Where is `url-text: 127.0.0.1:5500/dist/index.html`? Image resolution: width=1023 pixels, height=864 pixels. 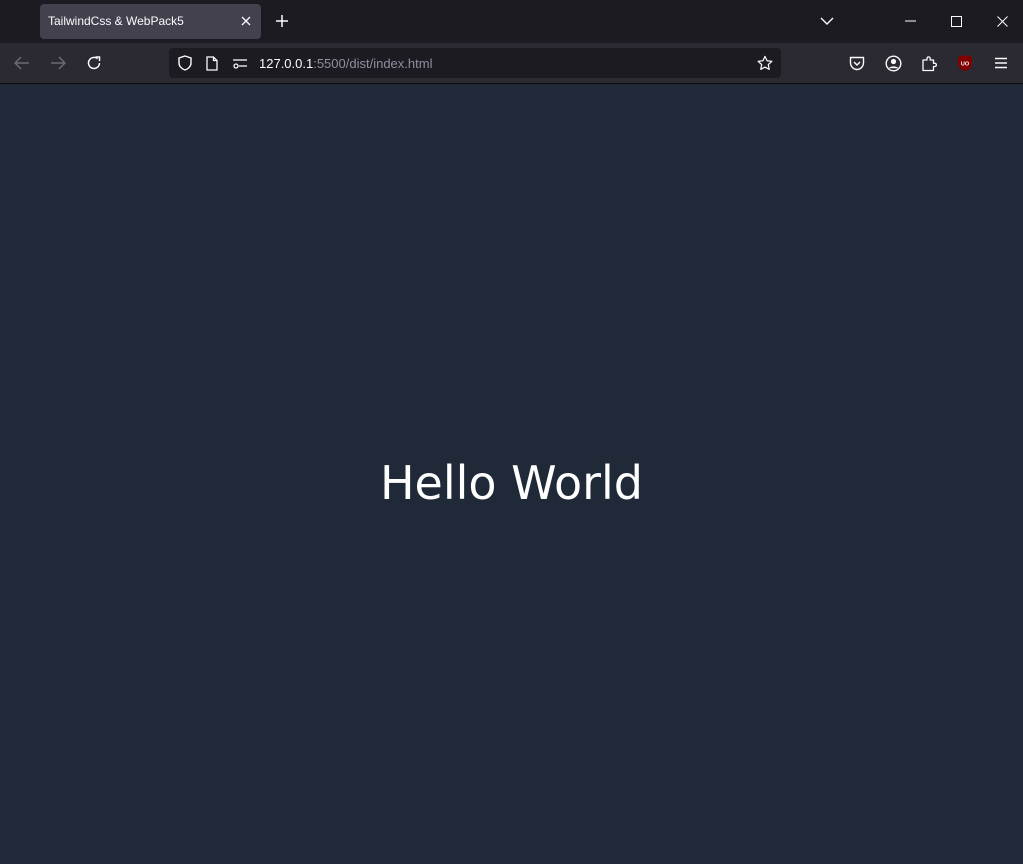 url-text: 127.0.0.1:5500/dist/index.html is located at coordinates (345, 63).